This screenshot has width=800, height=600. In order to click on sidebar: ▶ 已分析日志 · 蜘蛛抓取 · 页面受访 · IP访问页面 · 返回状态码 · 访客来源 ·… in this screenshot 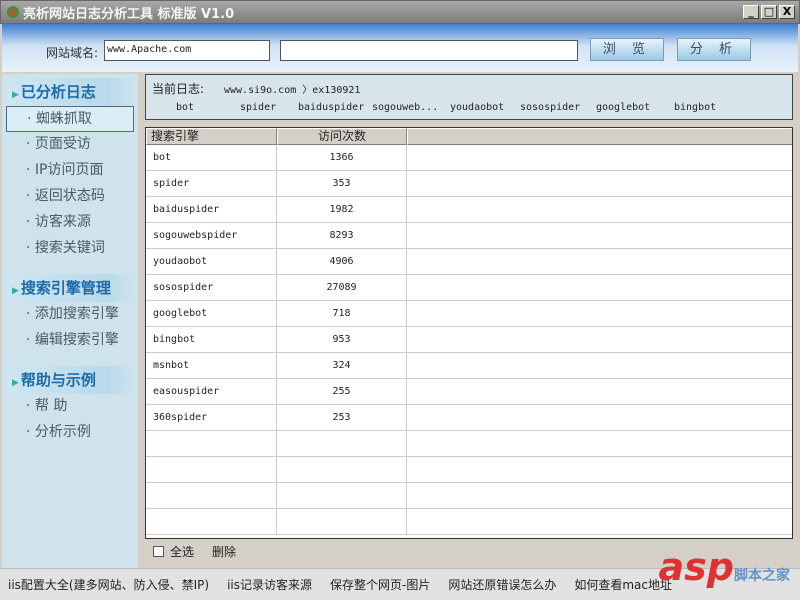, I will do `click(70, 321)`.